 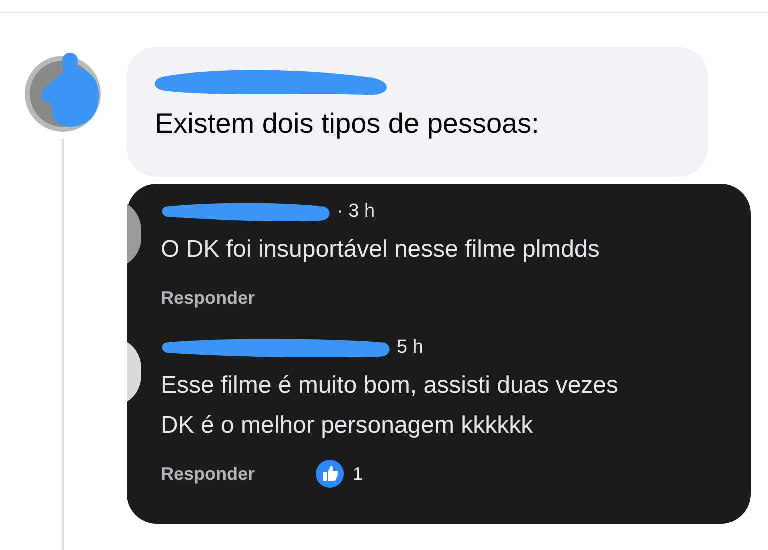 What do you see at coordinates (330, 474) in the screenshot?
I see `like-icon` at bounding box center [330, 474].